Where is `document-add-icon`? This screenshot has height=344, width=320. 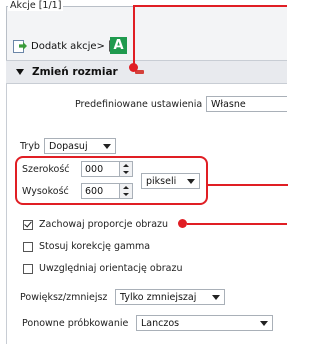 document-add-icon is located at coordinates (20, 46).